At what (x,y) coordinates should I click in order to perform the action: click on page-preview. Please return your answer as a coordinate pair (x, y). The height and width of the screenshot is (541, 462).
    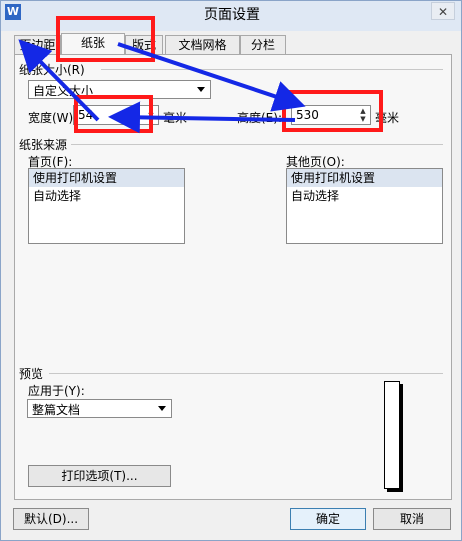
    Looking at the image, I should click on (392, 435).